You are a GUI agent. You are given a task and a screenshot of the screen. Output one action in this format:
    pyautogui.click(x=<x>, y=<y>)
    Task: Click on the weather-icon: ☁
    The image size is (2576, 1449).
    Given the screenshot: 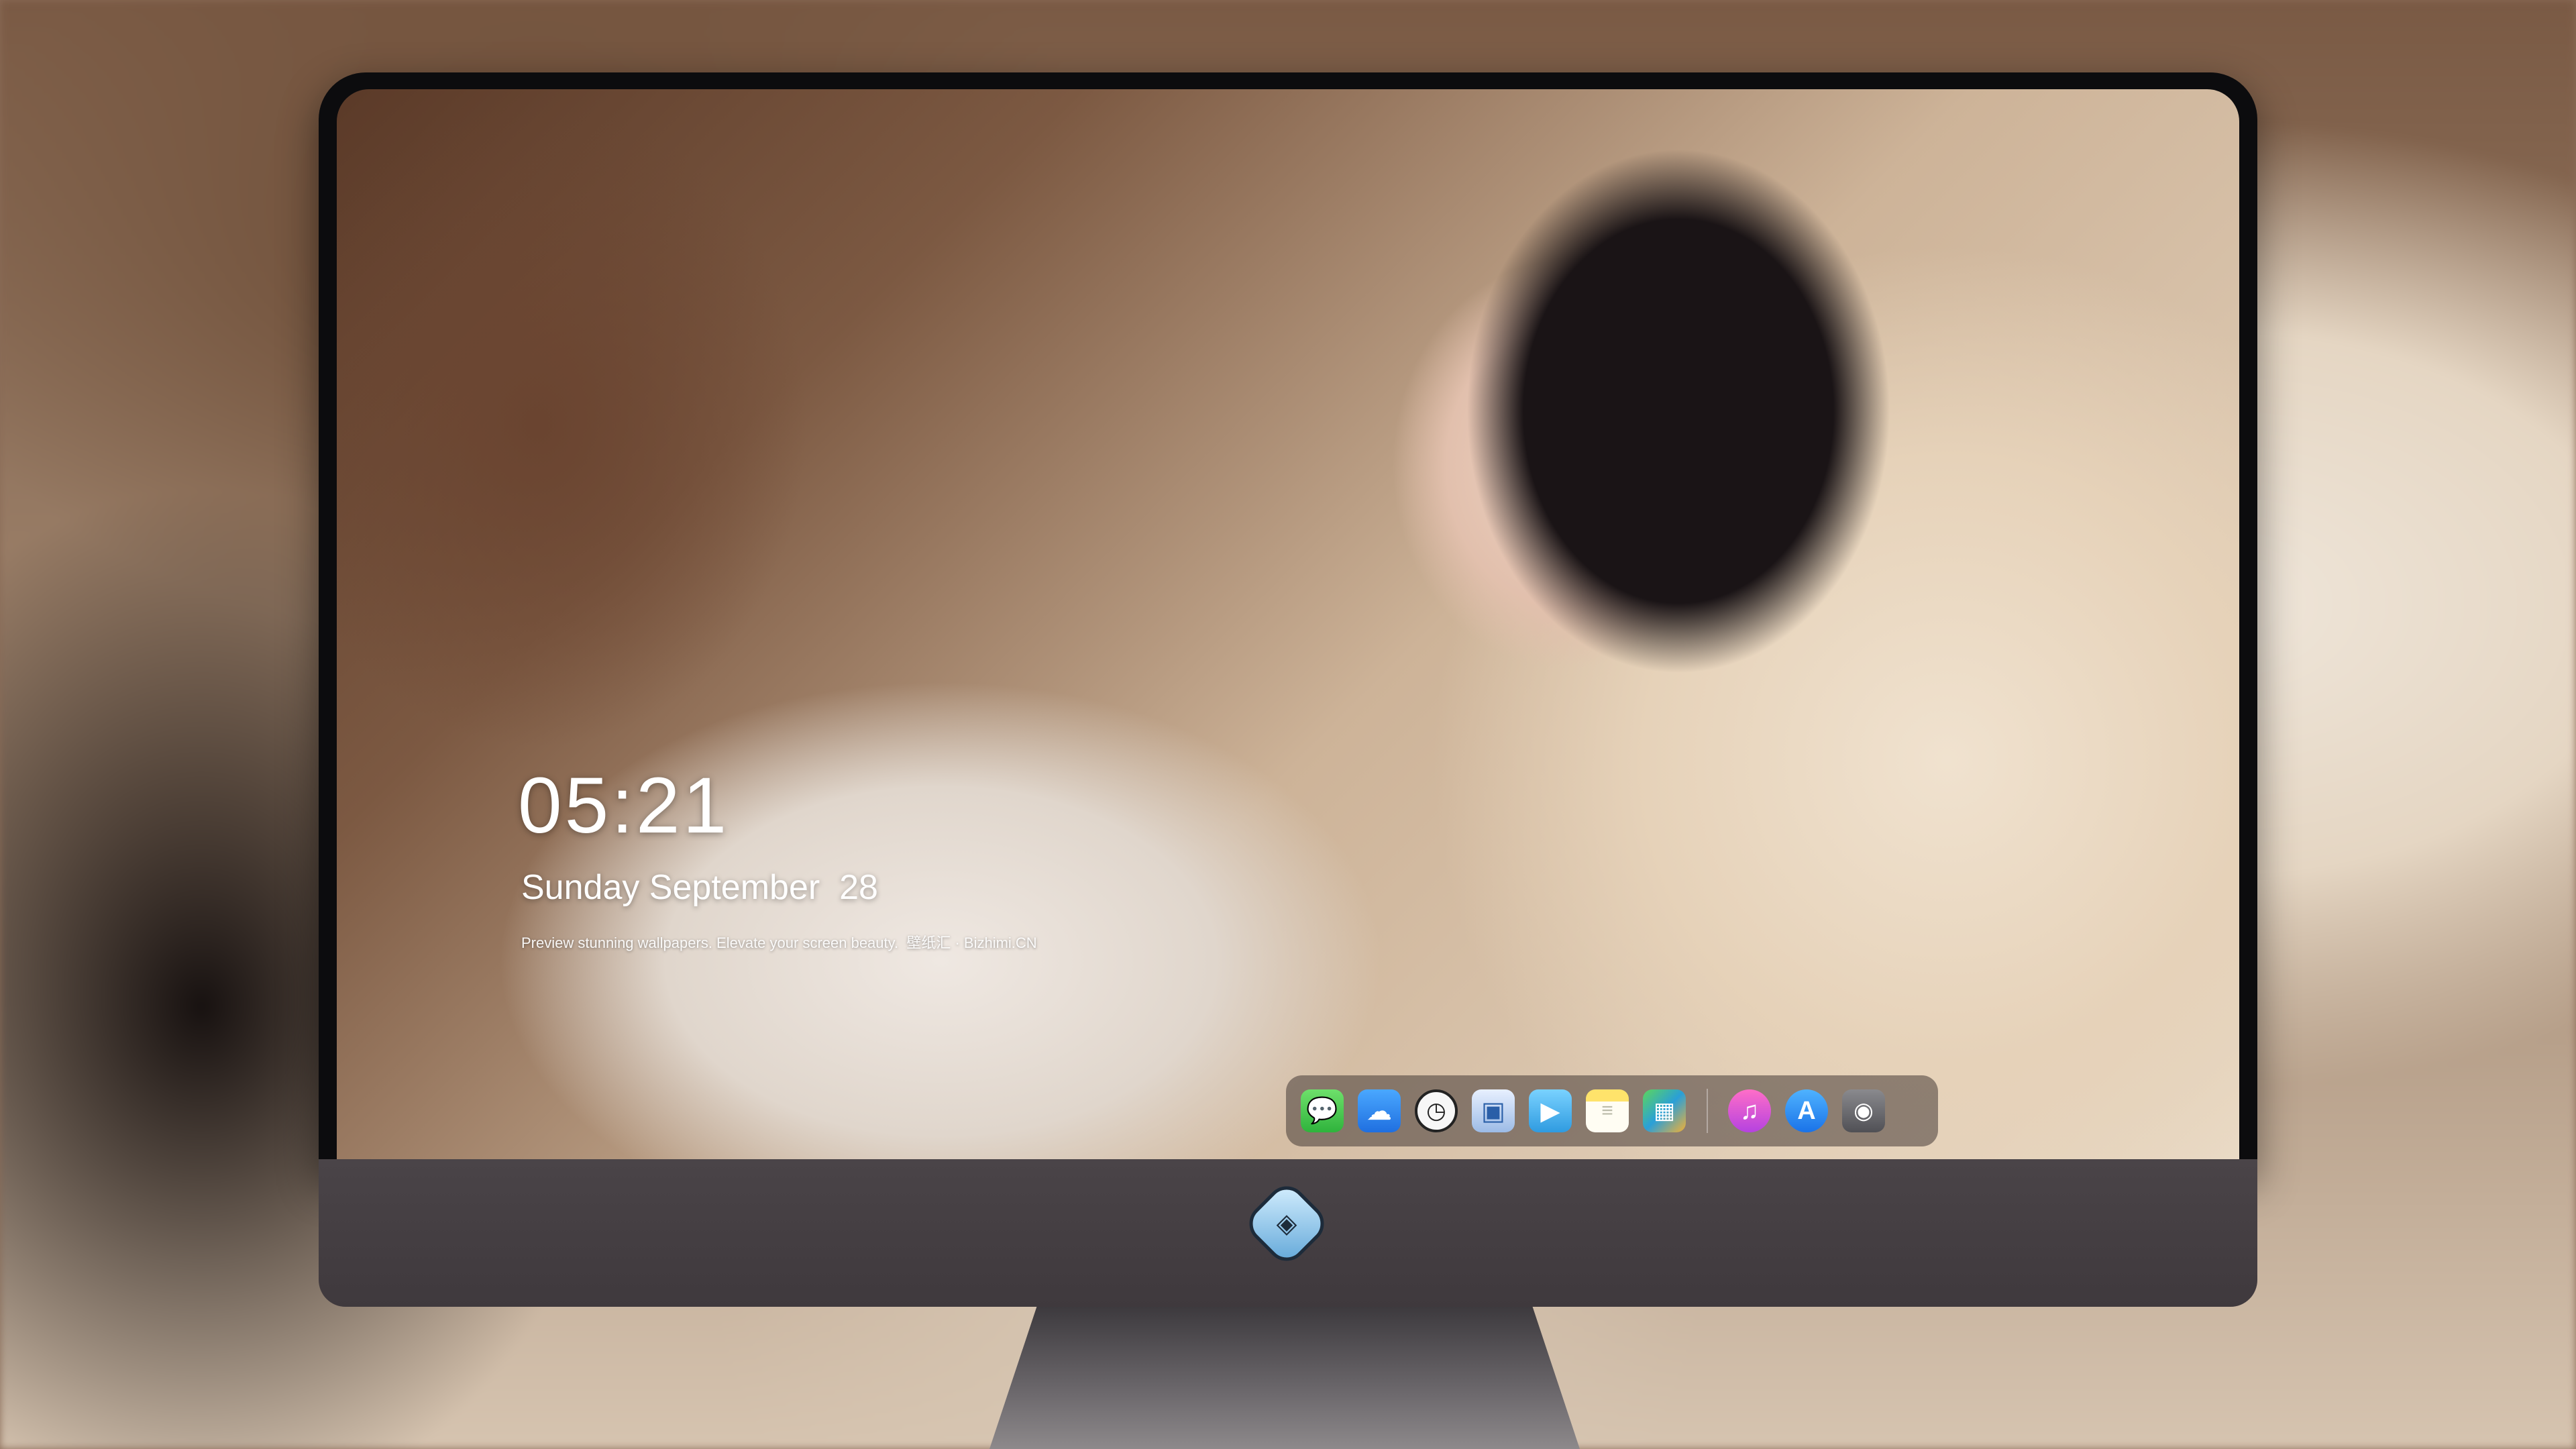 What is the action you would take?
    pyautogui.click(x=1379, y=1110)
    